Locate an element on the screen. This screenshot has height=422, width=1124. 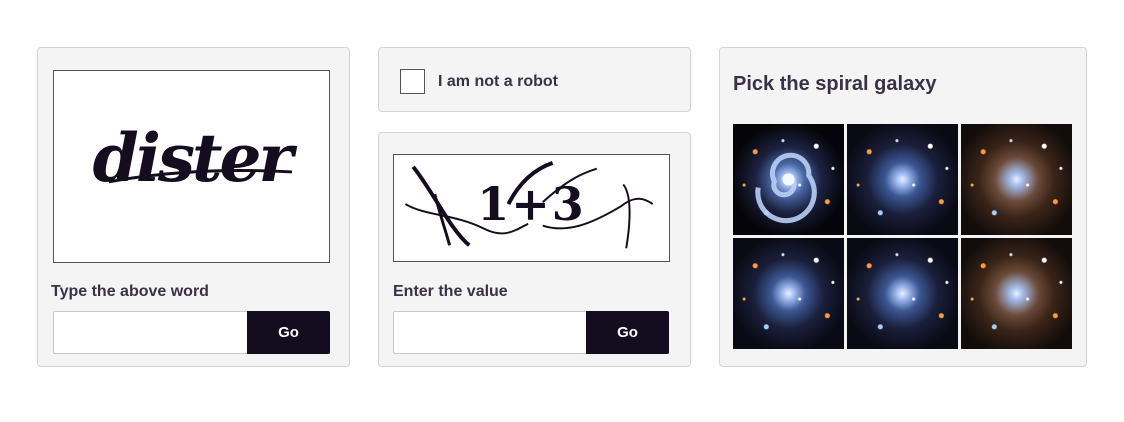
word-go-button: Go is located at coordinates (288, 332).